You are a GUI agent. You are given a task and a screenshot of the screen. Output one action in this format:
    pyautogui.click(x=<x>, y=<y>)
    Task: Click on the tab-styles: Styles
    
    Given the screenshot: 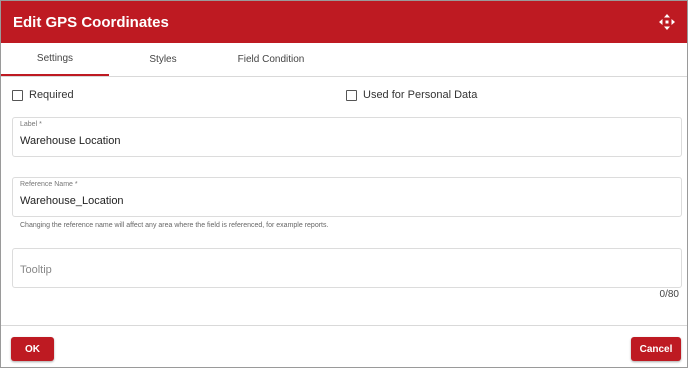 What is the action you would take?
    pyautogui.click(x=163, y=59)
    